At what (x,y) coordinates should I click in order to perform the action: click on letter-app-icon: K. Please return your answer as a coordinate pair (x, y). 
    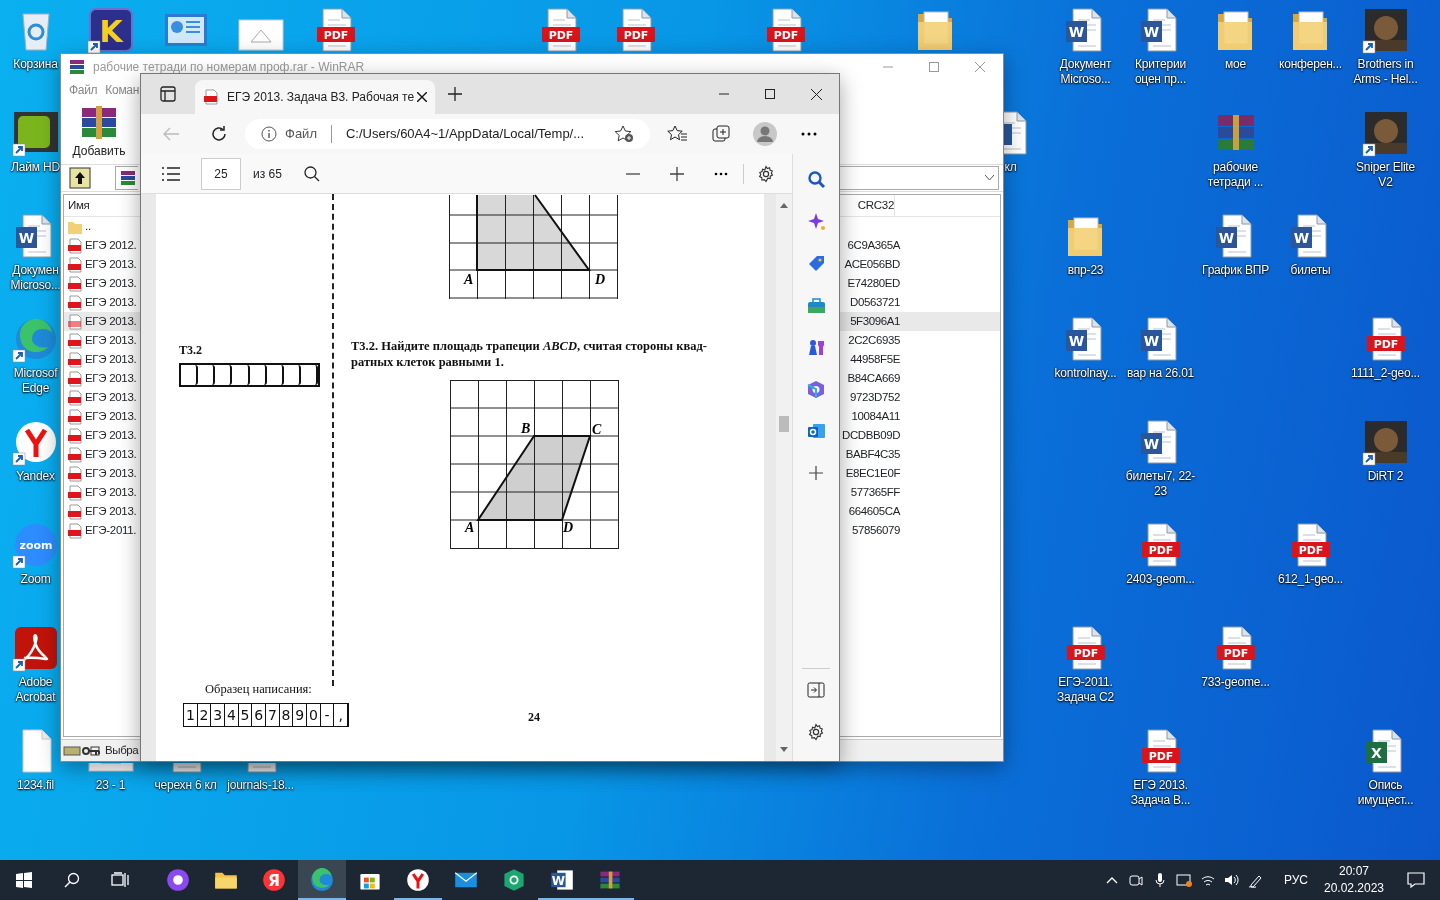
    Looking at the image, I should click on (110, 30).